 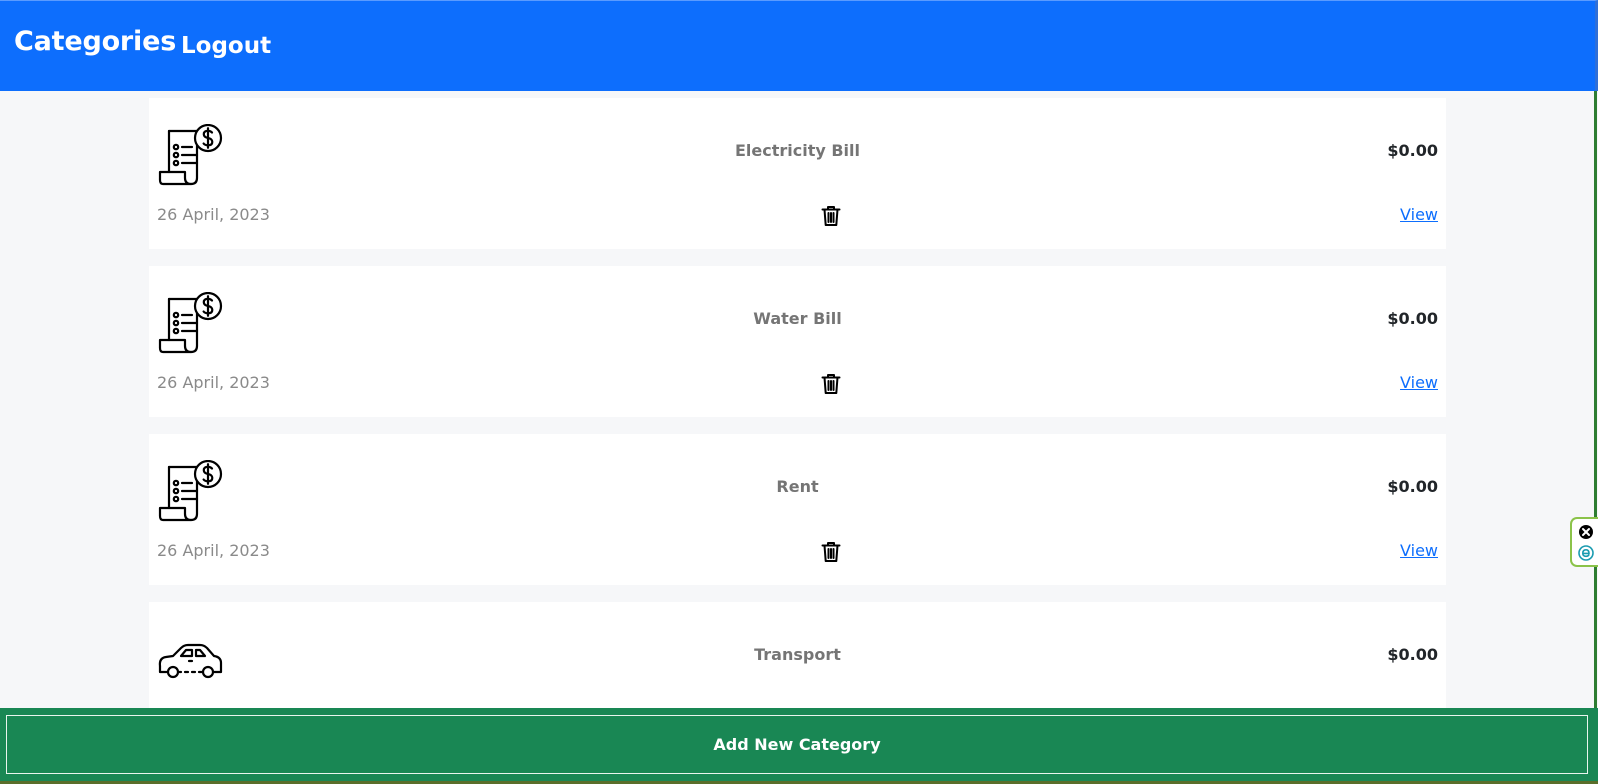 I want to click on add-new-category-button: Add New Category, so click(x=797, y=744).